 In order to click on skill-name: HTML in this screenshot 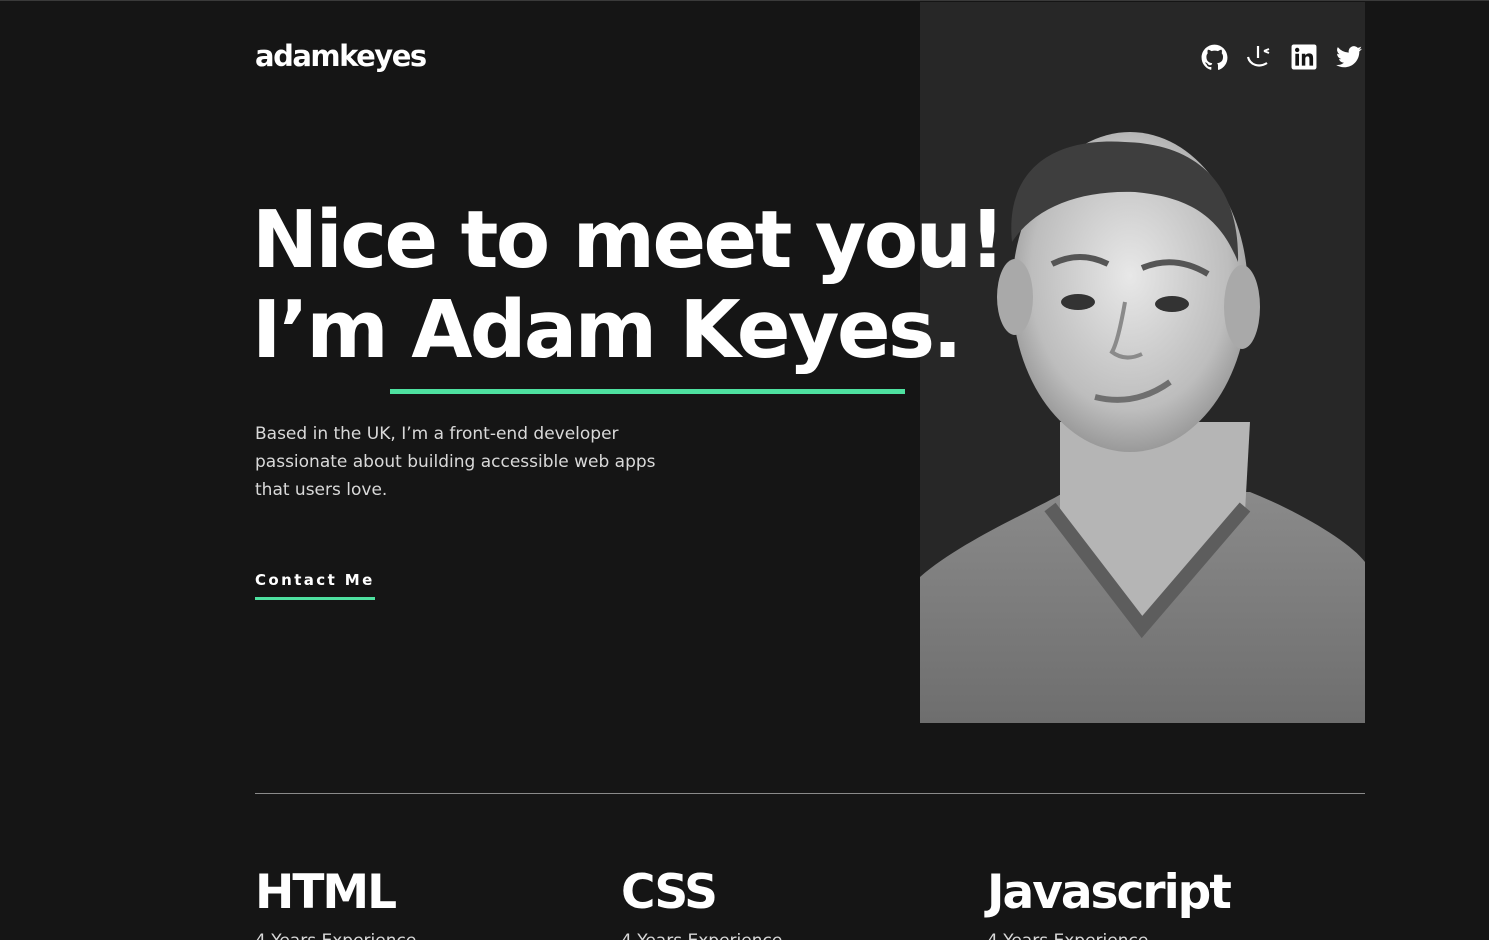, I will do `click(326, 892)`.